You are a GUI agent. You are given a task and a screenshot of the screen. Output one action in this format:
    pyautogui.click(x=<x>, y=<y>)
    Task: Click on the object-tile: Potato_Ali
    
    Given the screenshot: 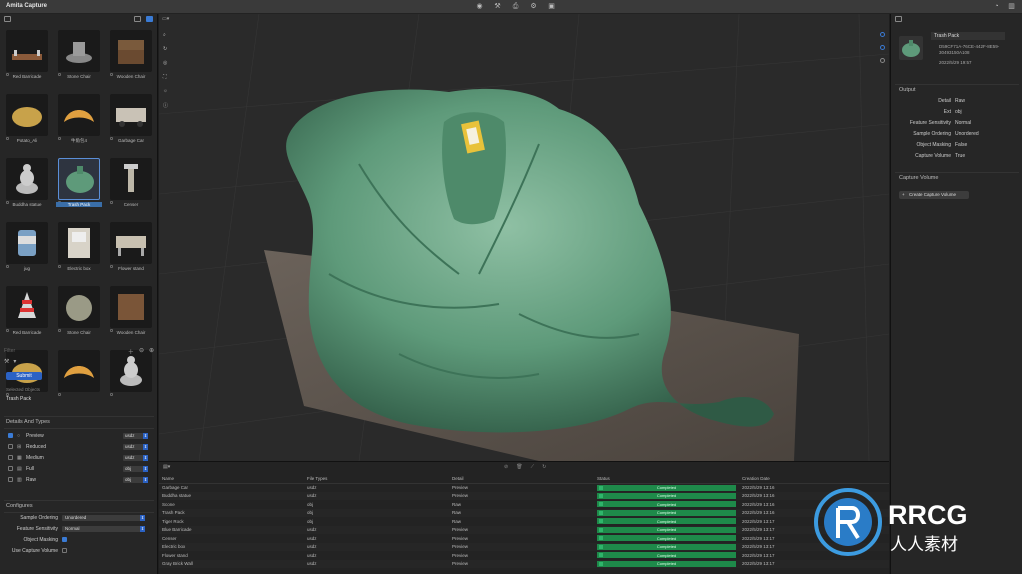 What is the action you would take?
    pyautogui.click(x=27, y=124)
    